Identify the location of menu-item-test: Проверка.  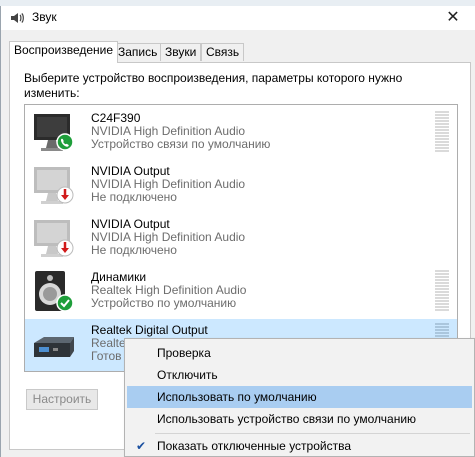
(299, 353).